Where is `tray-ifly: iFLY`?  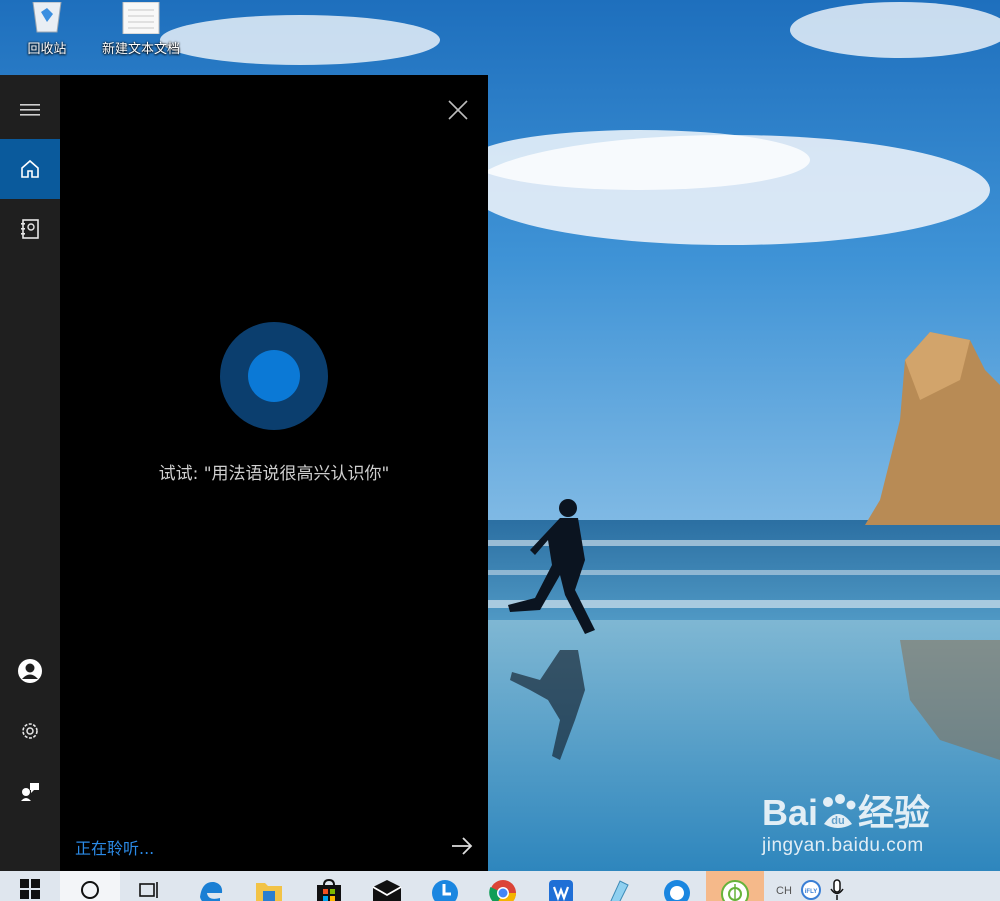
tray-ifly: iFLY is located at coordinates (811, 886).